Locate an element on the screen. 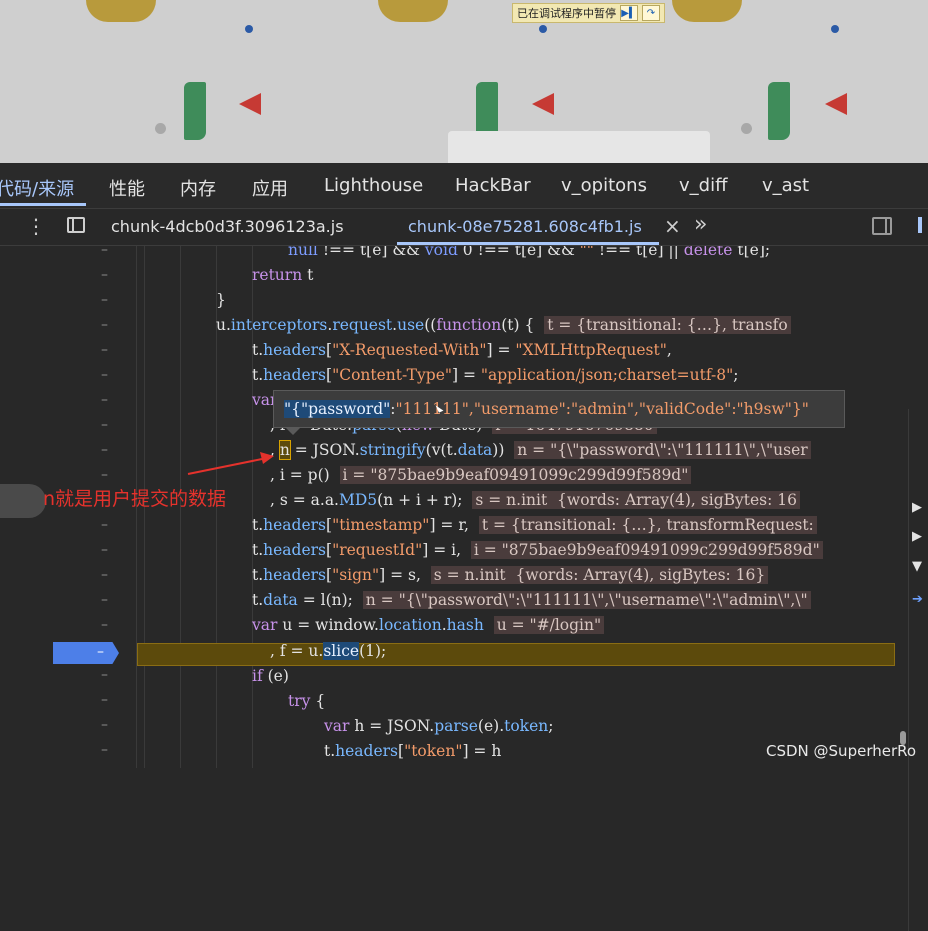 This screenshot has height=931, width=928. watermark: CSDN @SuperherRo is located at coordinates (841, 751).